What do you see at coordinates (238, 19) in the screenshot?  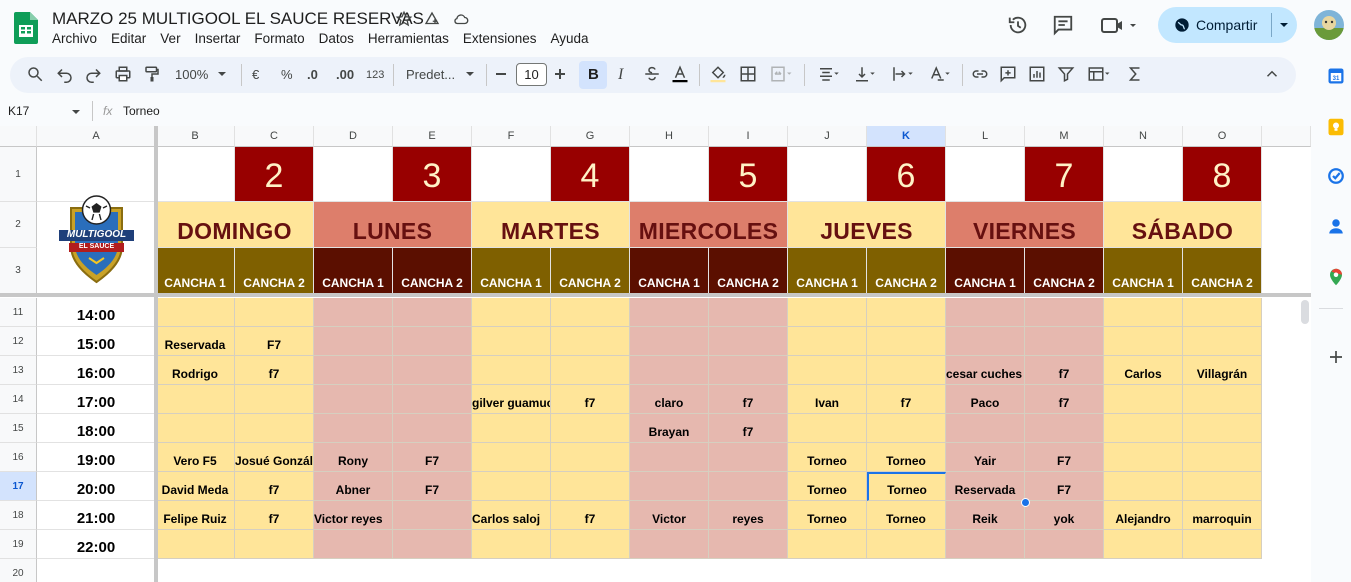 I see `document-title: MARZO 25 MULTIGOOL EL SAUCE RESERVAS` at bounding box center [238, 19].